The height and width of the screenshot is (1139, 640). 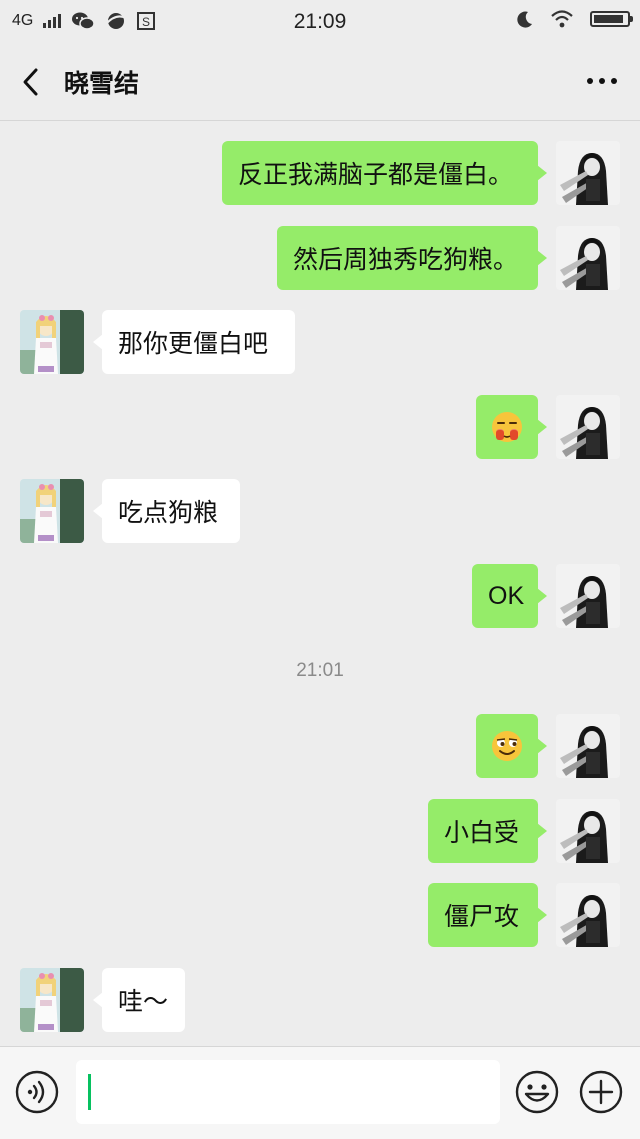 I want to click on voice-icon, so click(x=37, y=1092).